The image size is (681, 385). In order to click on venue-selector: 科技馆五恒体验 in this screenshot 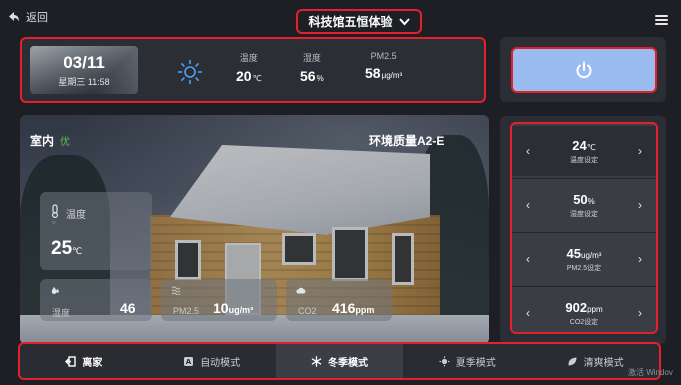, I will do `click(359, 21)`.